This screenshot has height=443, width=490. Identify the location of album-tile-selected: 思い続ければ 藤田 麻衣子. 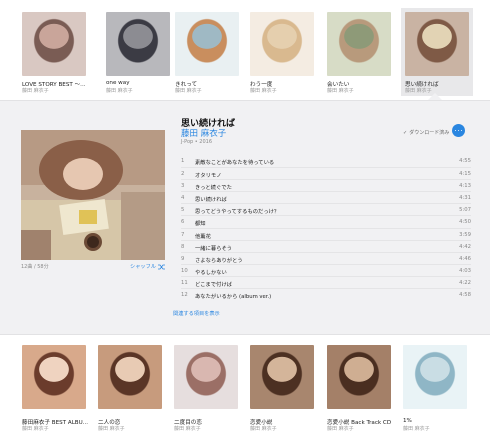
(437, 52).